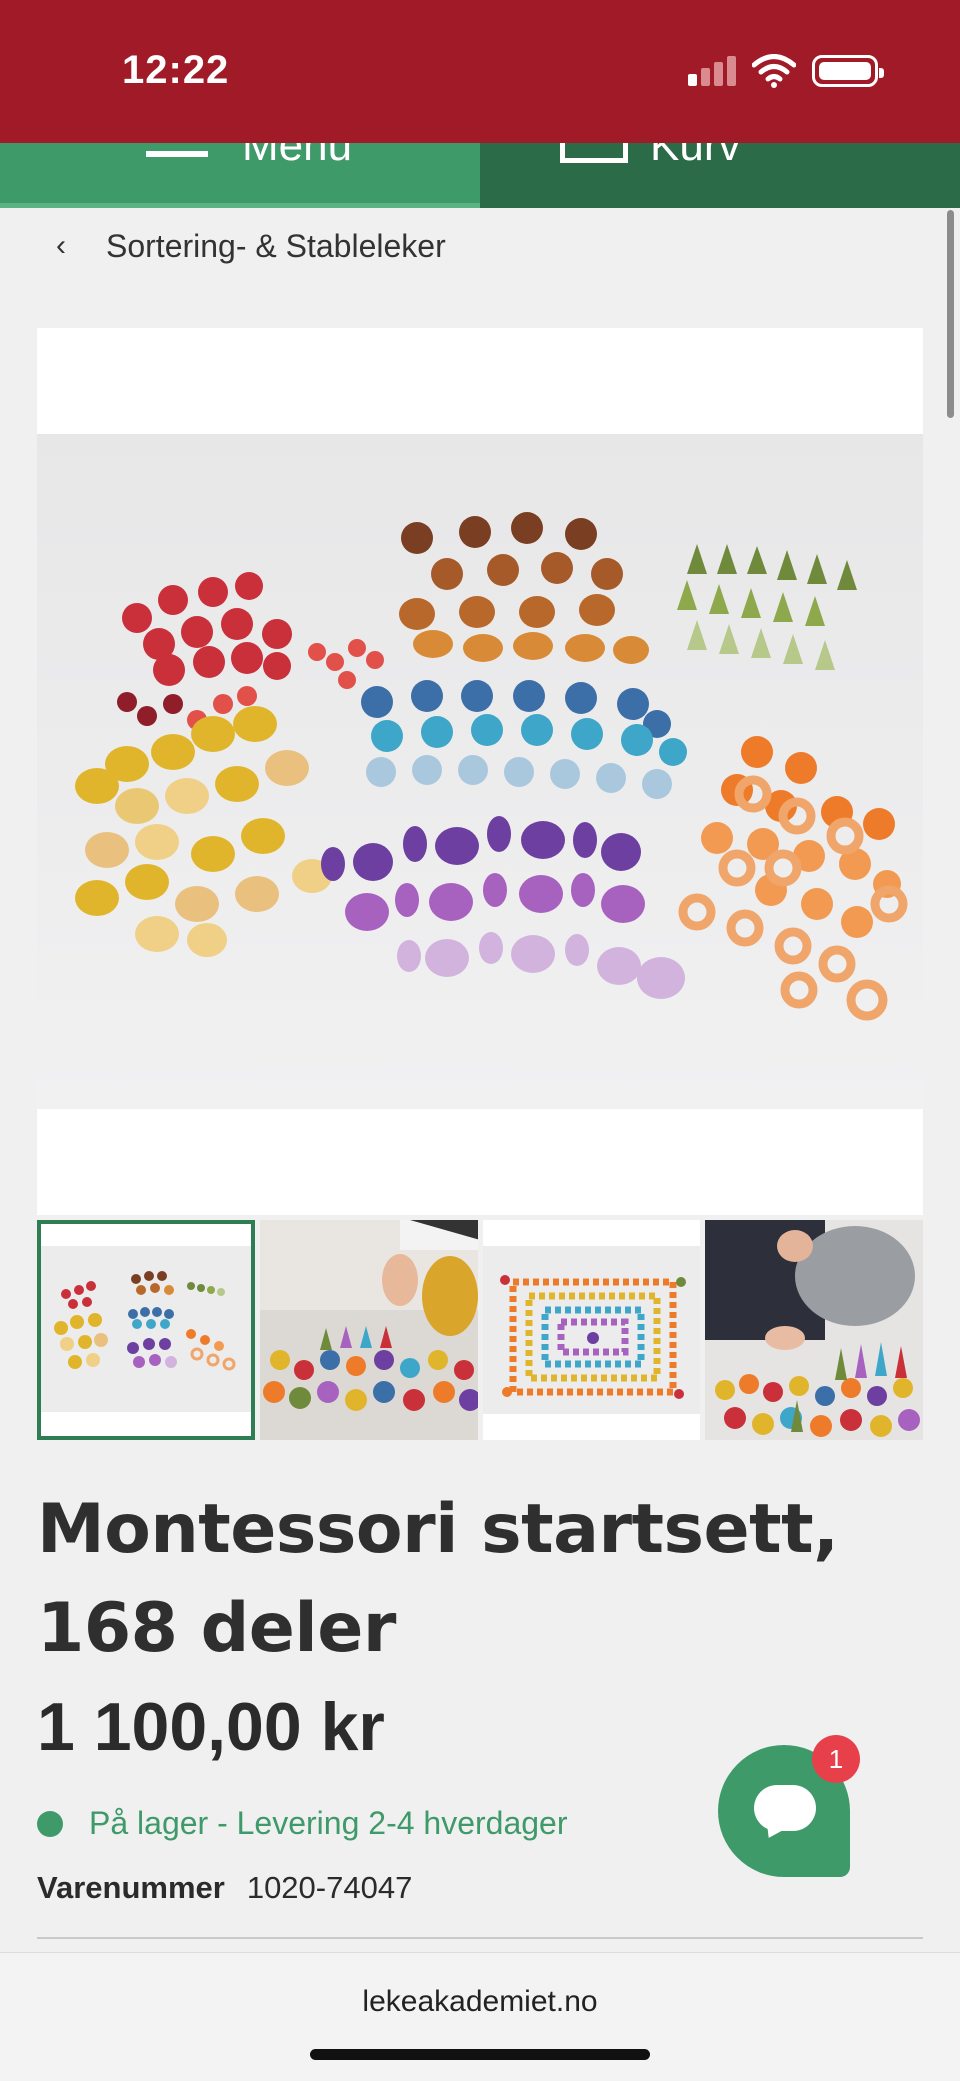 Image resolution: width=960 pixels, height=2081 pixels. I want to click on sku-row: Varenummer 1020-74047, so click(224, 1888).